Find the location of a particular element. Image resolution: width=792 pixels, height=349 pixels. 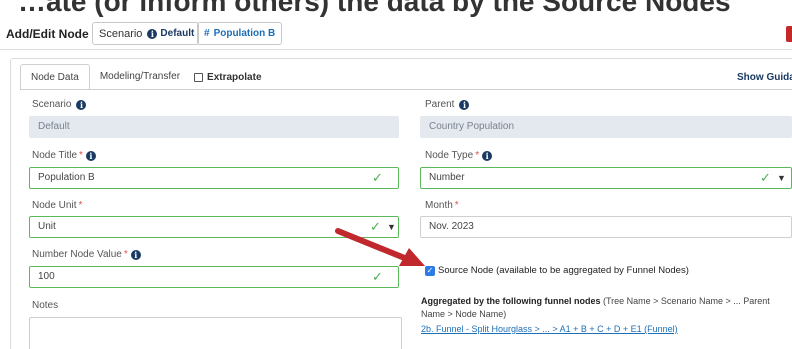

show-guidance-link: Show Guidanc is located at coordinates (764, 77).